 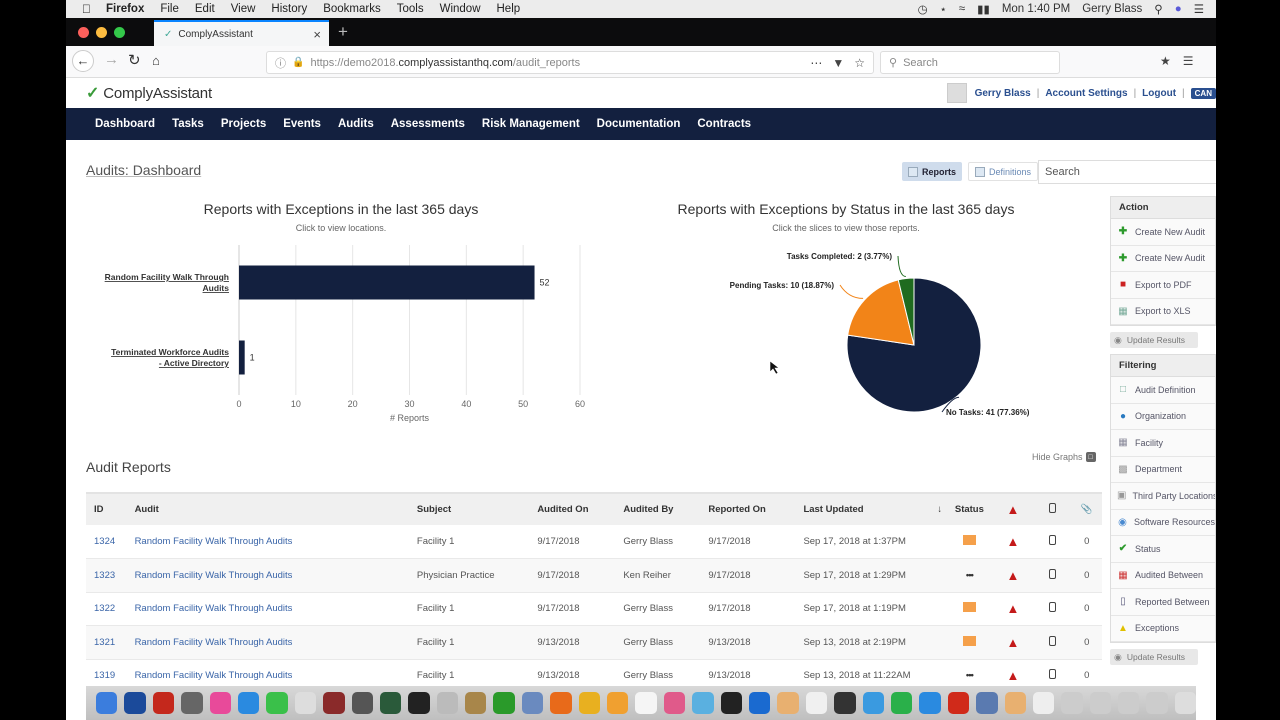 What do you see at coordinates (1127, 172) in the screenshot?
I see `page-search-input: Search` at bounding box center [1127, 172].